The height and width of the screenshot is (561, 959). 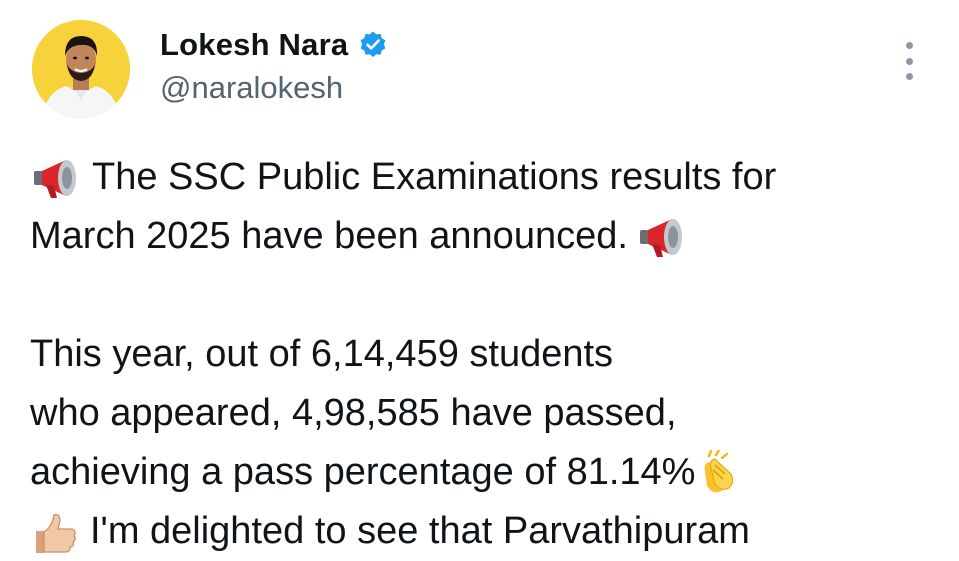 What do you see at coordinates (254, 45) in the screenshot?
I see `author-display-name: Lokesh Nara` at bounding box center [254, 45].